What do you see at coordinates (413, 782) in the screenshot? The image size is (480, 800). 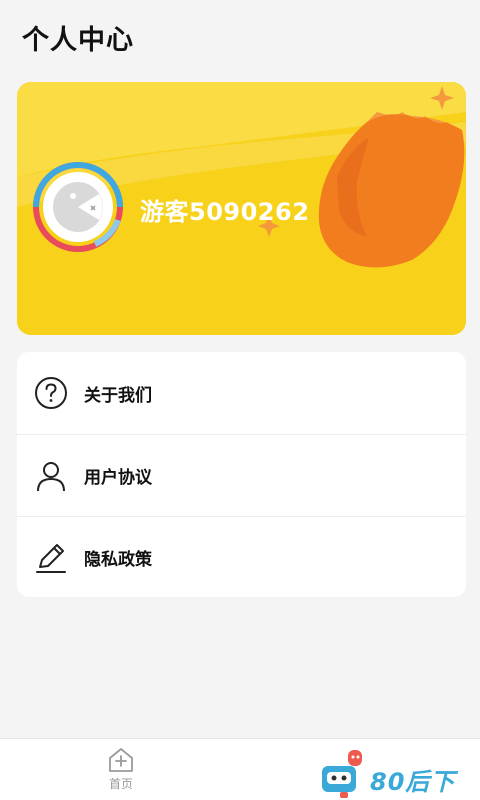 I see `watermark-text: 80后下载` at bounding box center [413, 782].